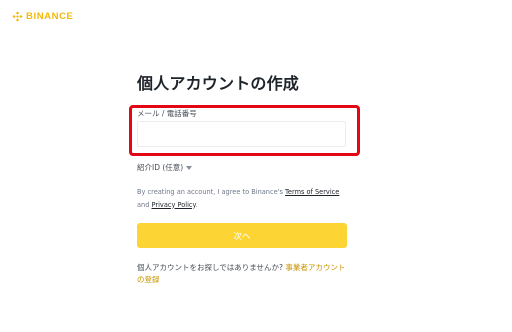  What do you see at coordinates (218, 83) in the screenshot?
I see `page-title: 個人アカウントの作成` at bounding box center [218, 83].